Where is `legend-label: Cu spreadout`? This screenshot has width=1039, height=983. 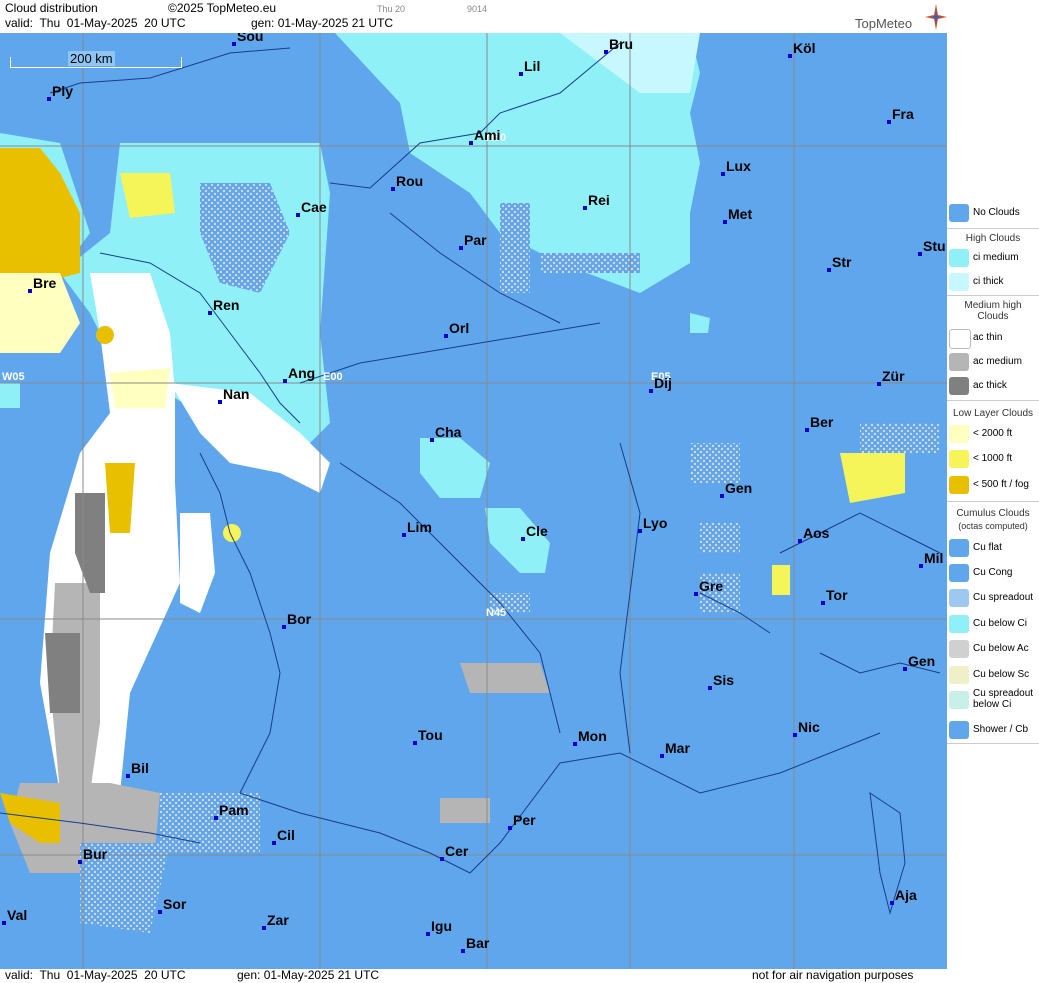
legend-label: Cu spreadout is located at coordinates (1003, 597).